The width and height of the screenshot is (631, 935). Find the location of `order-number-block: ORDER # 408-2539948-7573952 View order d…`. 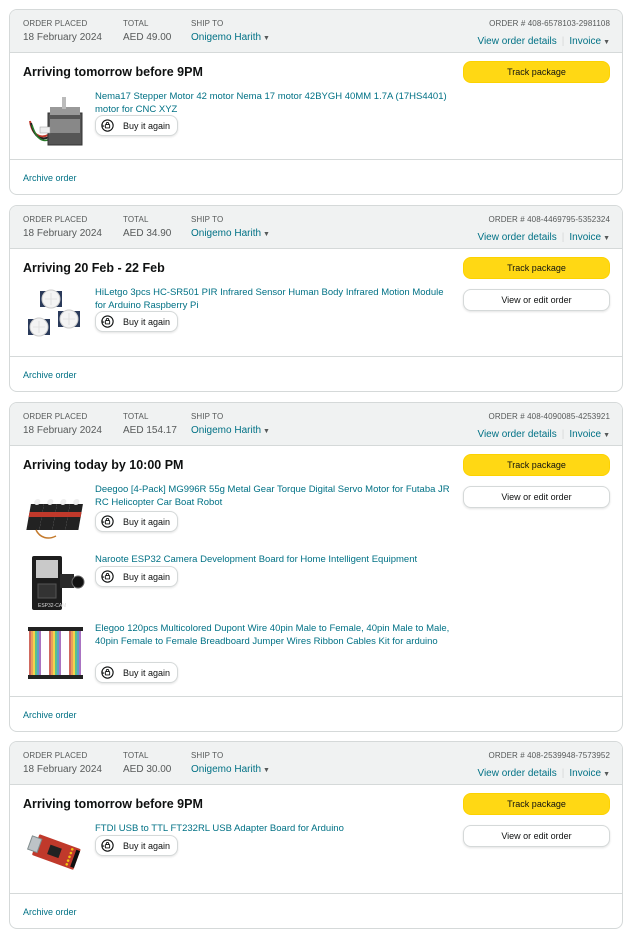

order-number-block: ORDER # 408-2539948-7573952 View order d… is located at coordinates (543, 766).